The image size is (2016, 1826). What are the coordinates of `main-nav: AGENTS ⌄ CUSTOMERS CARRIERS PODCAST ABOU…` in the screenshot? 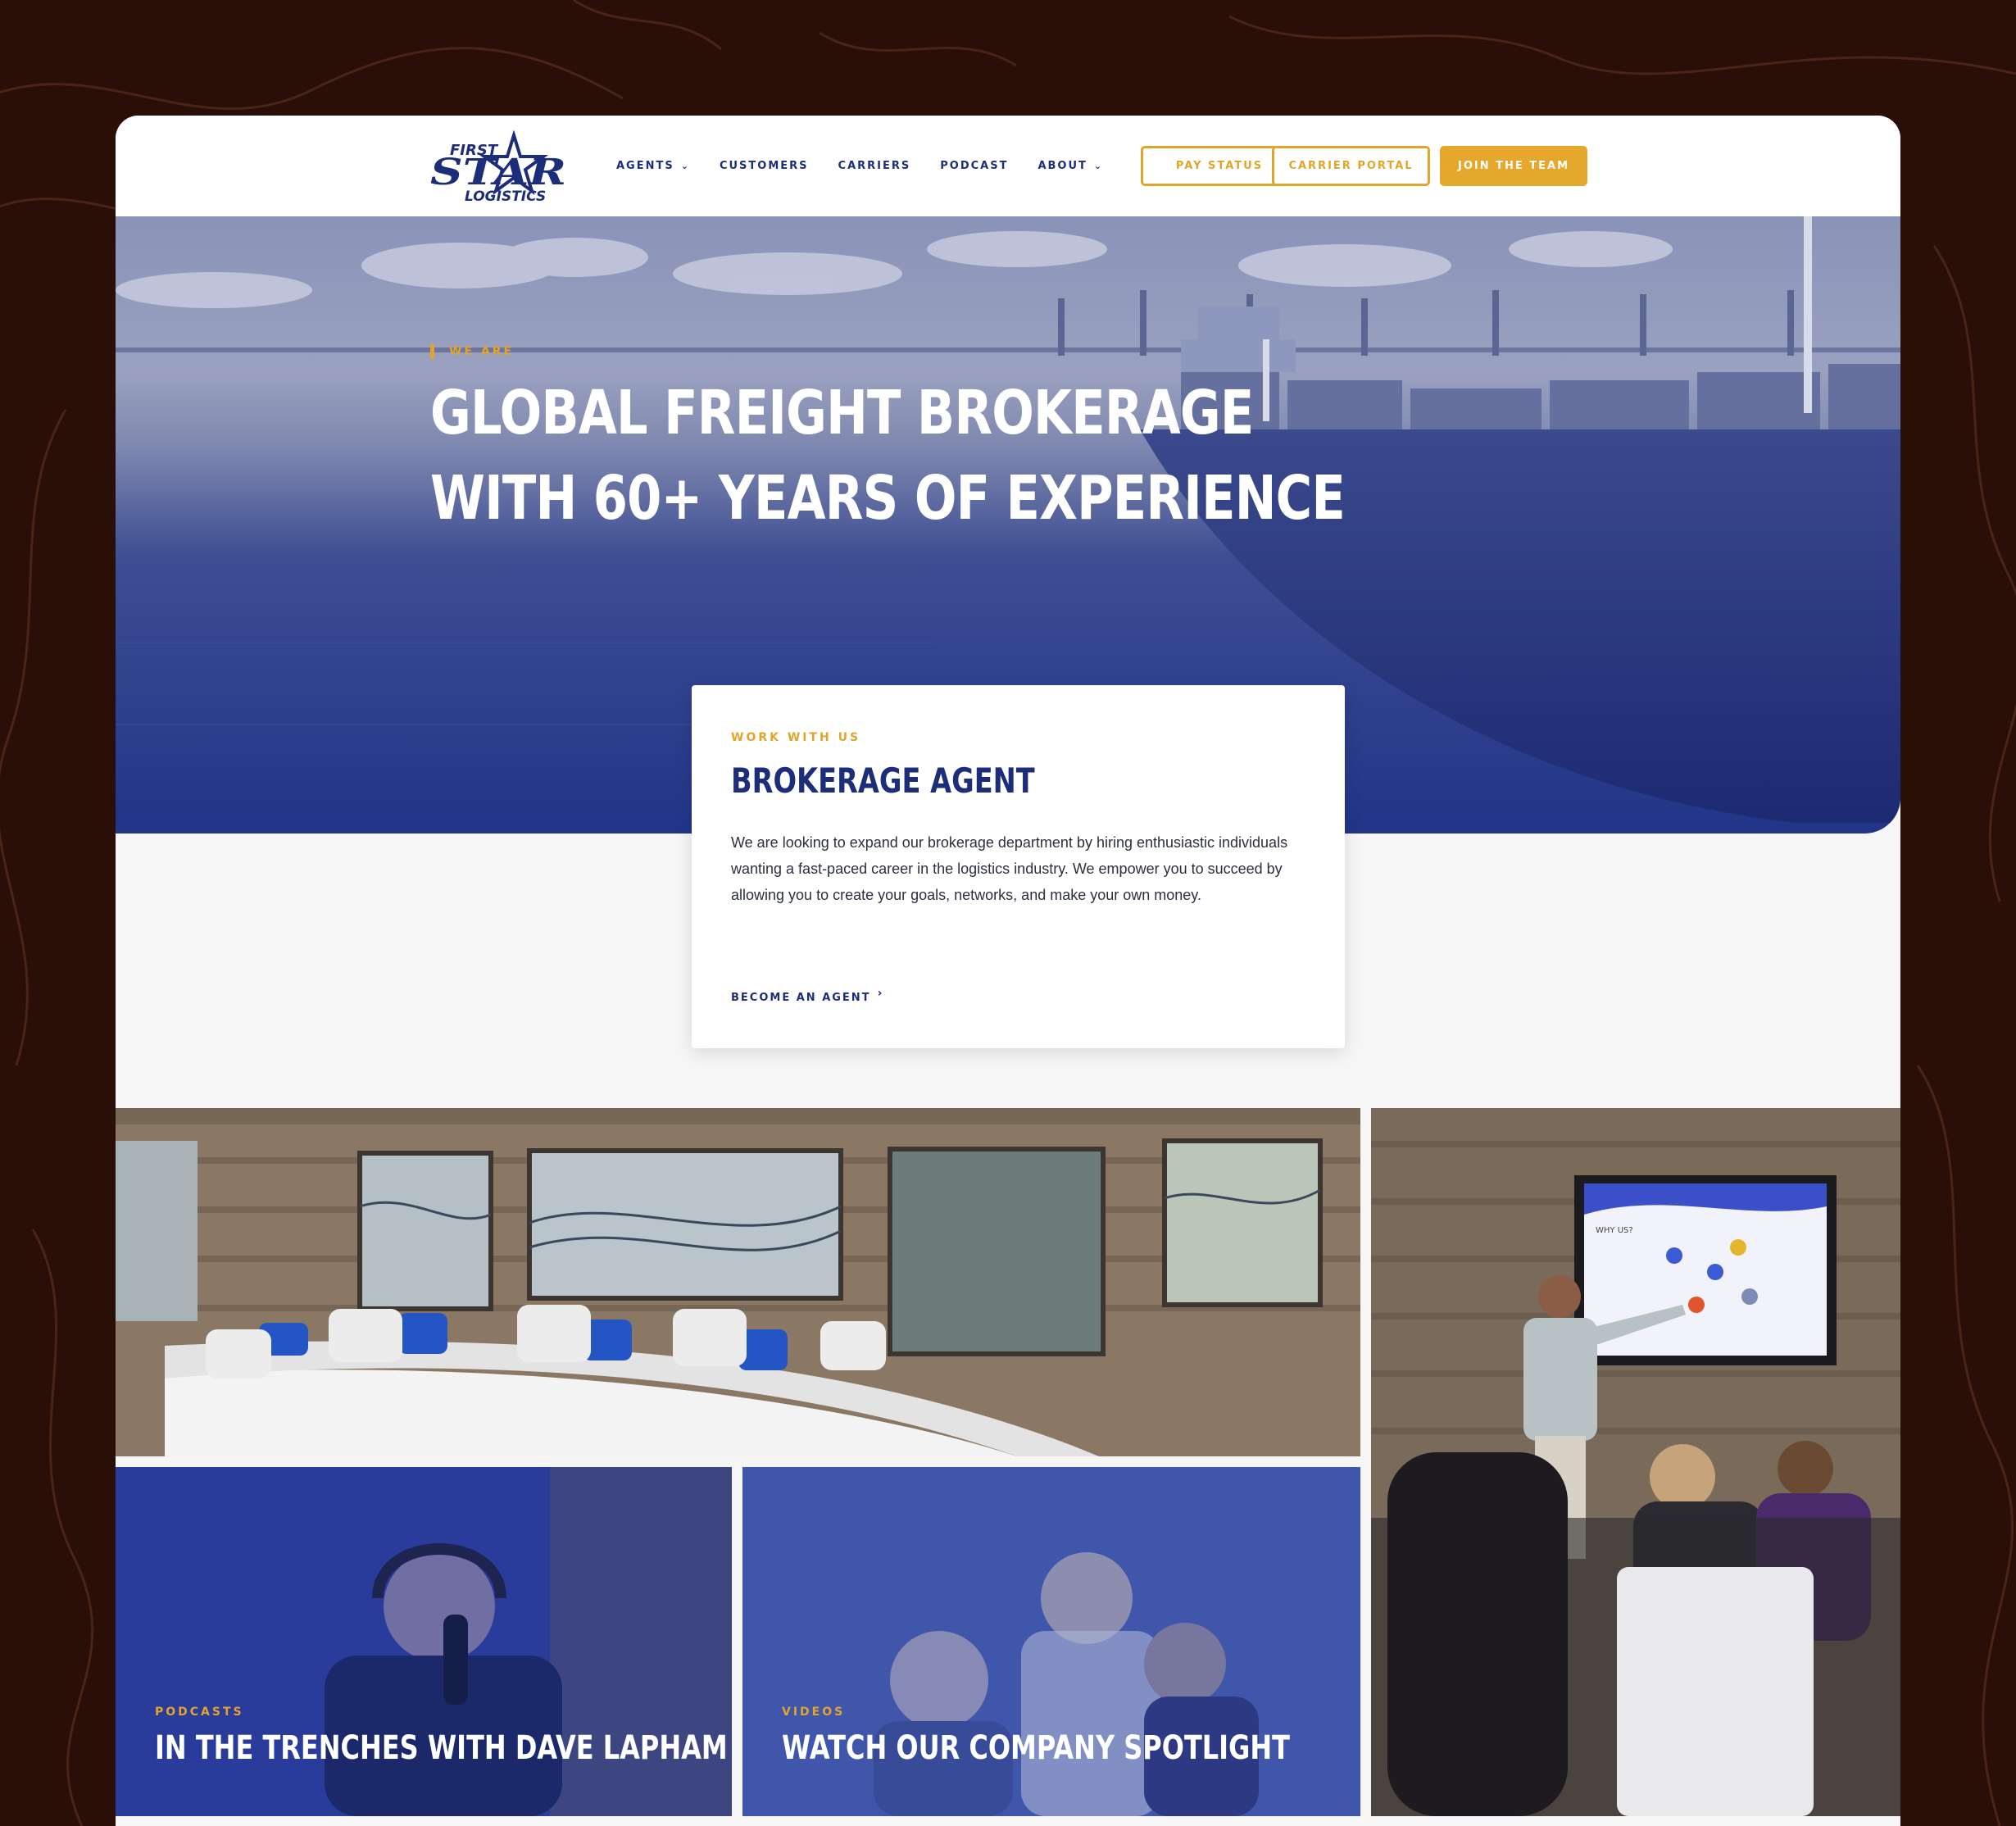 It's located at (875, 166).